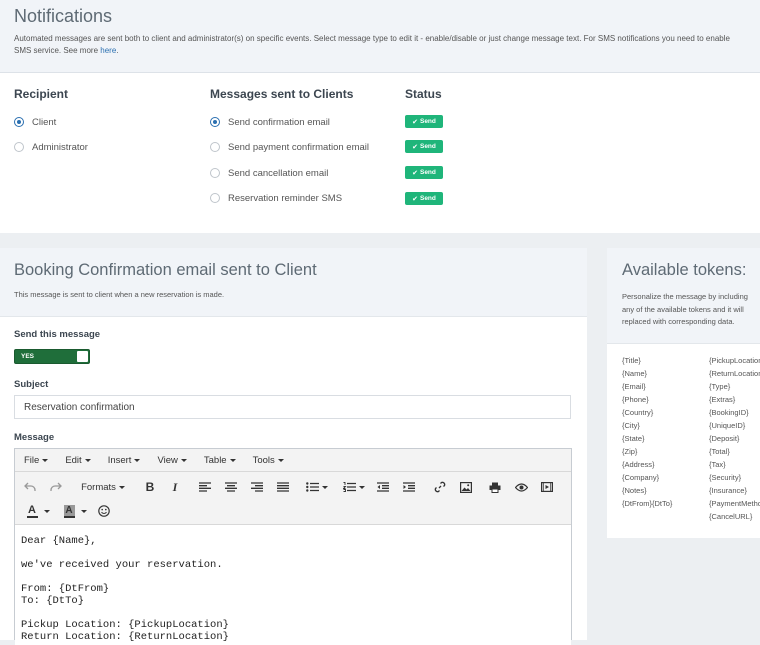  Describe the element at coordinates (98, 487) in the screenshot. I see `formats-label: Formats` at that location.